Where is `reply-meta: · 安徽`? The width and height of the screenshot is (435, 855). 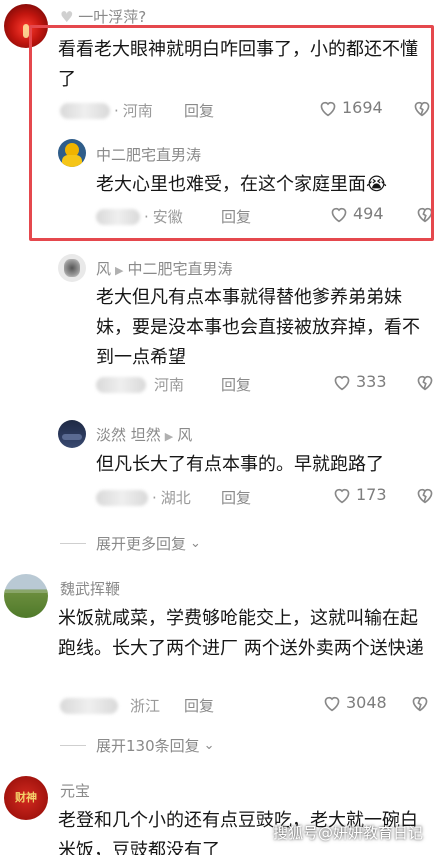 reply-meta: · 安徽 is located at coordinates (139, 216).